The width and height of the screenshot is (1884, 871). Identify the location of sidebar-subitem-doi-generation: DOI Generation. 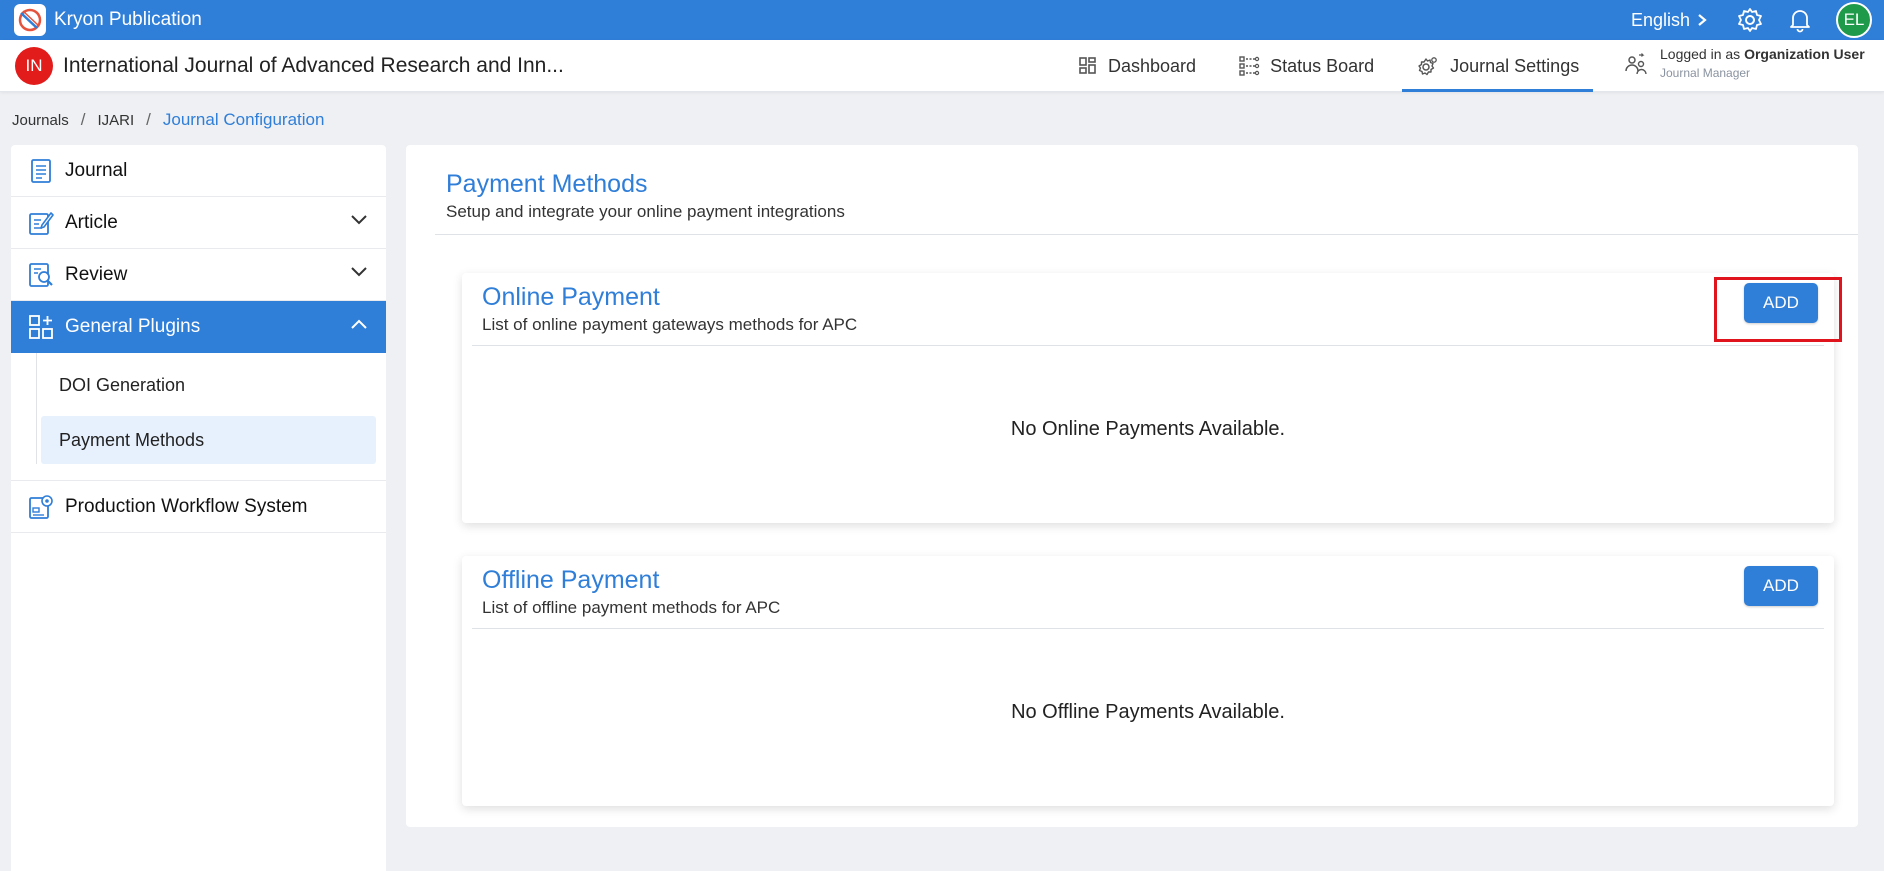
(208, 385).